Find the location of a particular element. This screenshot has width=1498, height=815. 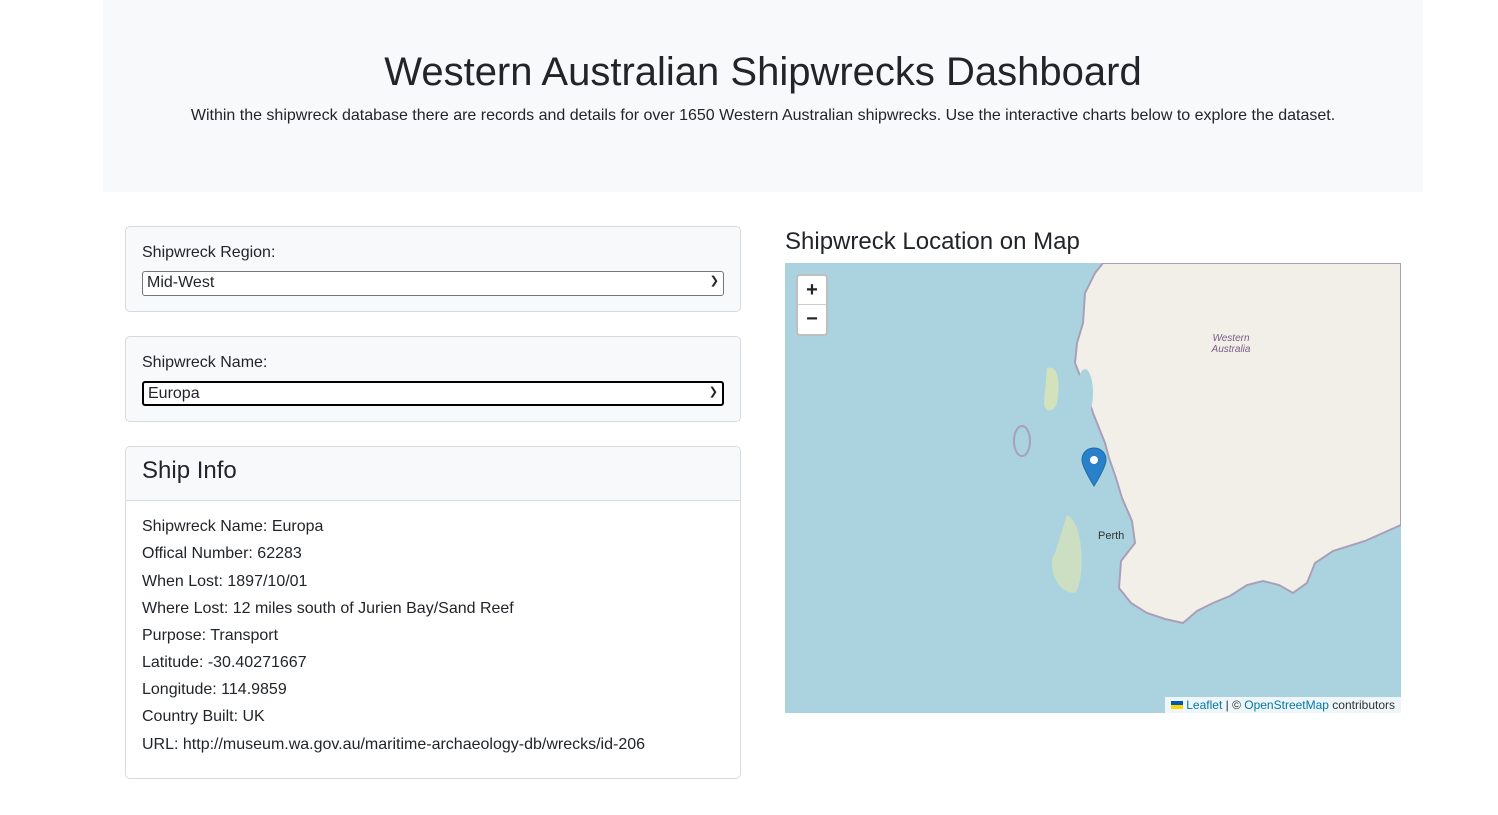

info-row: Longitude: 114.9859 is located at coordinates (214, 689).